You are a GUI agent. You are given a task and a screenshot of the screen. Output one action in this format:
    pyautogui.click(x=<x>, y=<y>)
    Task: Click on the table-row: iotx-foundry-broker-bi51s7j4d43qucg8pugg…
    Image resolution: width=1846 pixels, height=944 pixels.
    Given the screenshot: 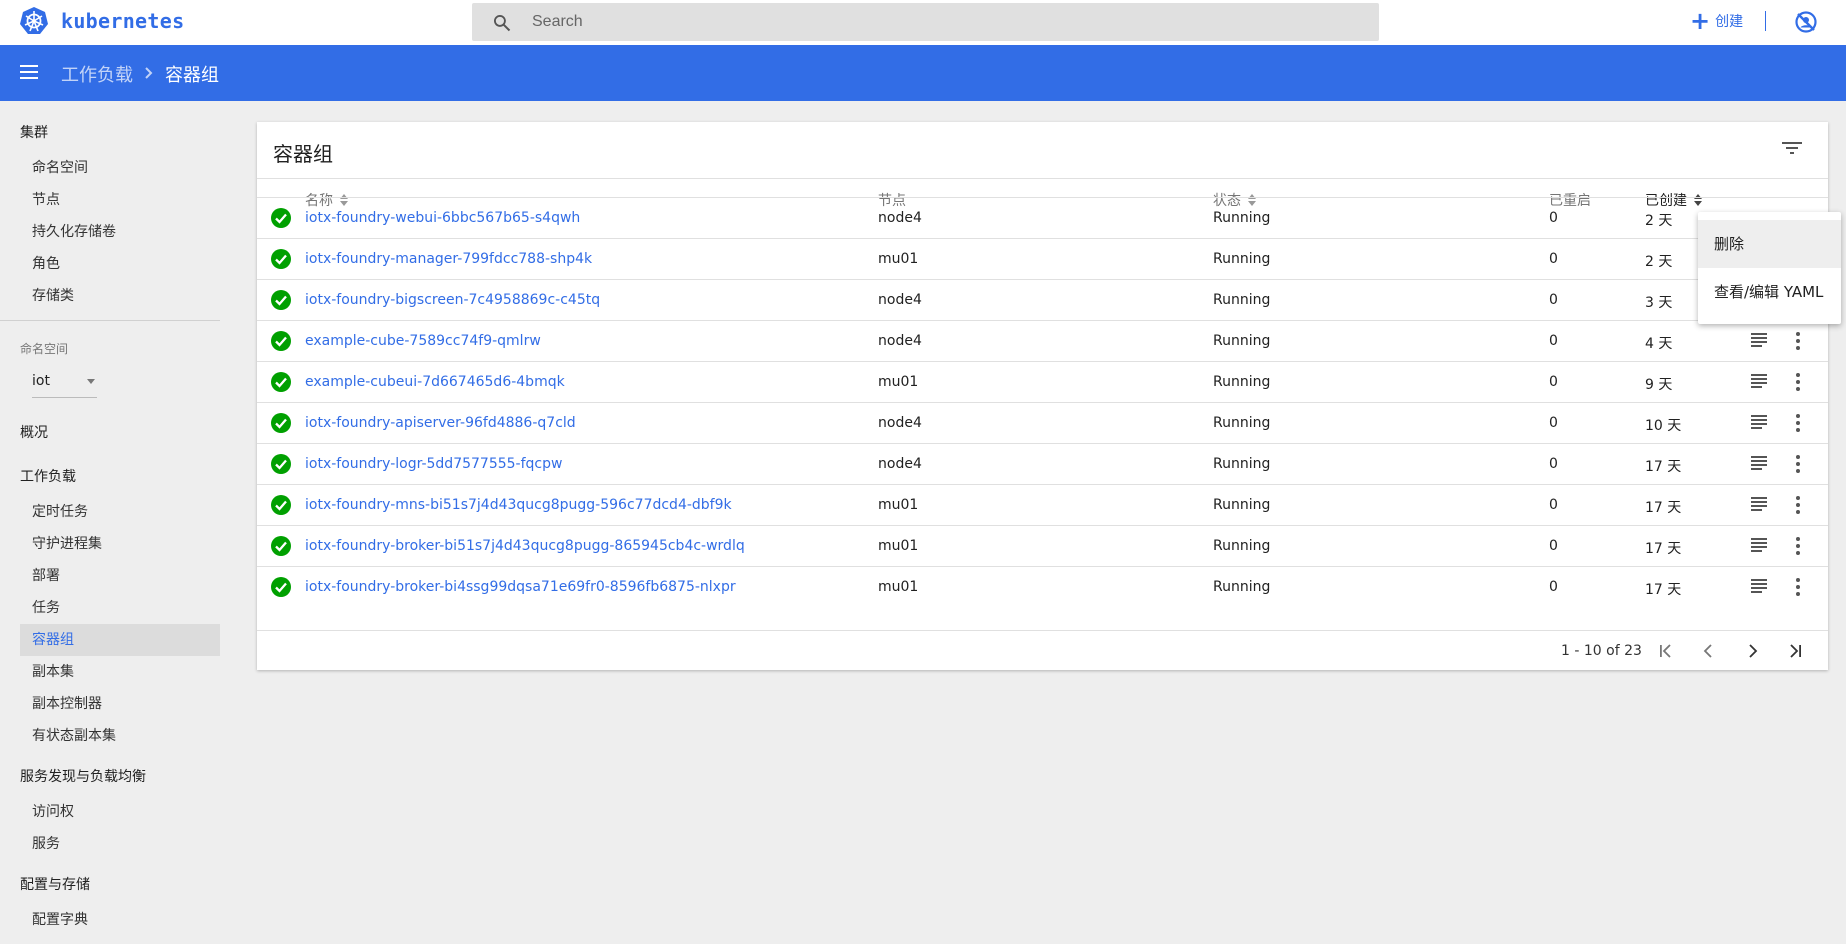 What is the action you would take?
    pyautogui.click(x=1042, y=545)
    